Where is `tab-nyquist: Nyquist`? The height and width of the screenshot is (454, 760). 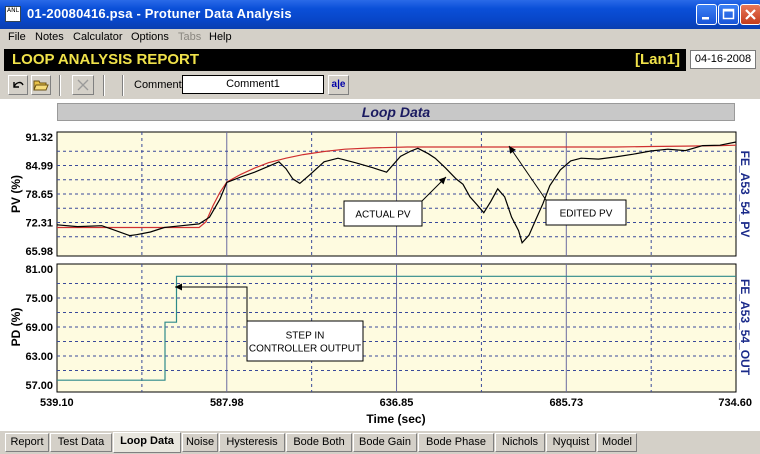
tab-nyquist: Nyquist is located at coordinates (571, 442).